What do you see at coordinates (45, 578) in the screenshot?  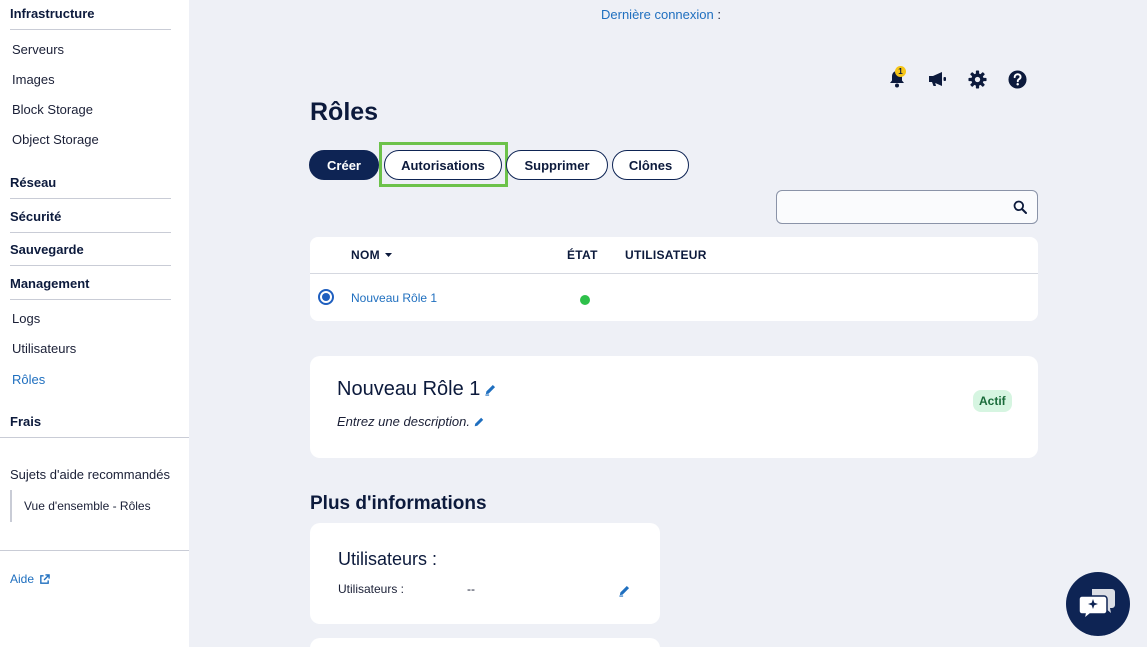 I see `external-link-icon` at bounding box center [45, 578].